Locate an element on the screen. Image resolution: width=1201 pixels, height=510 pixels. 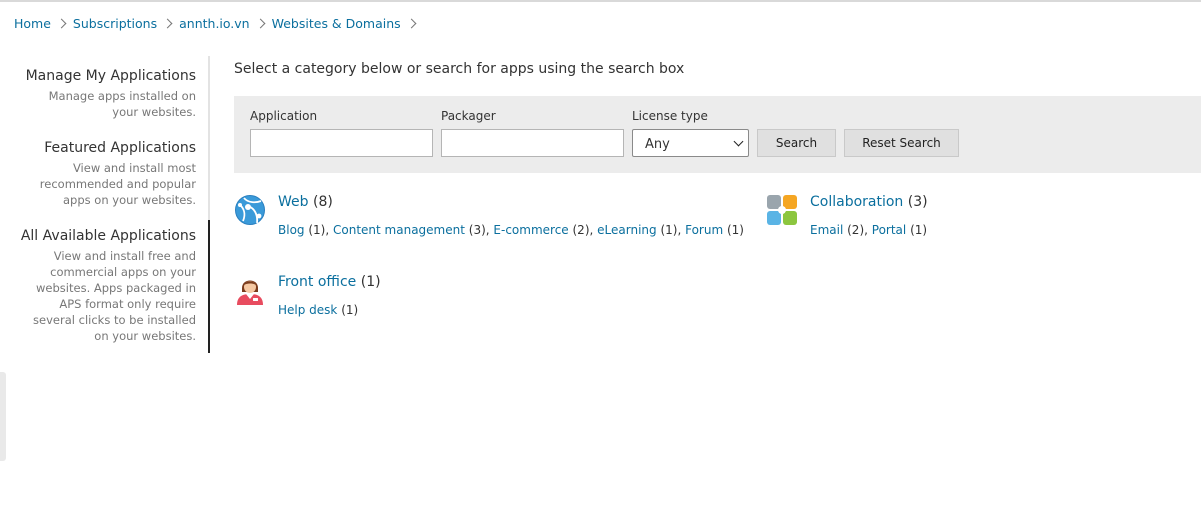
desc-line: recommended and popular is located at coordinates (117, 184).